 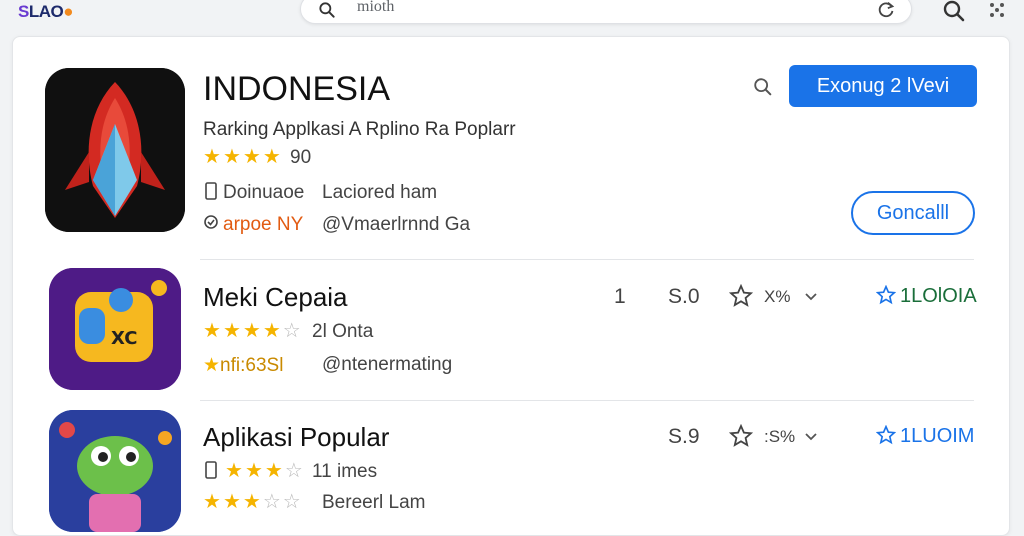 What do you see at coordinates (913, 213) in the screenshot?
I see `cancel-button: Goncalll` at bounding box center [913, 213].